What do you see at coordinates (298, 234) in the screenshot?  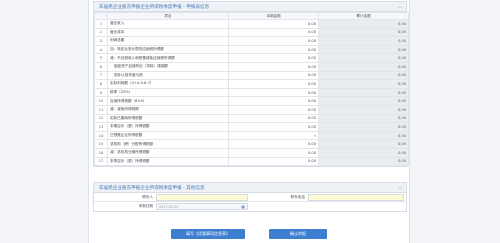 I see `confirm-declaration-button: 确认申报` at bounding box center [298, 234].